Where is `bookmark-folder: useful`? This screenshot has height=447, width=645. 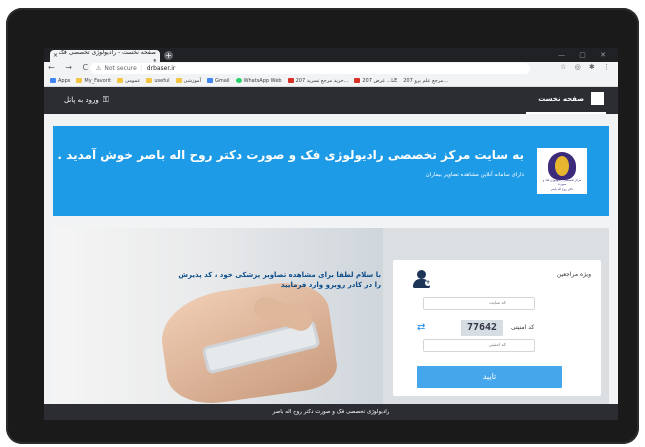
bookmark-folder: useful is located at coordinates (158, 81).